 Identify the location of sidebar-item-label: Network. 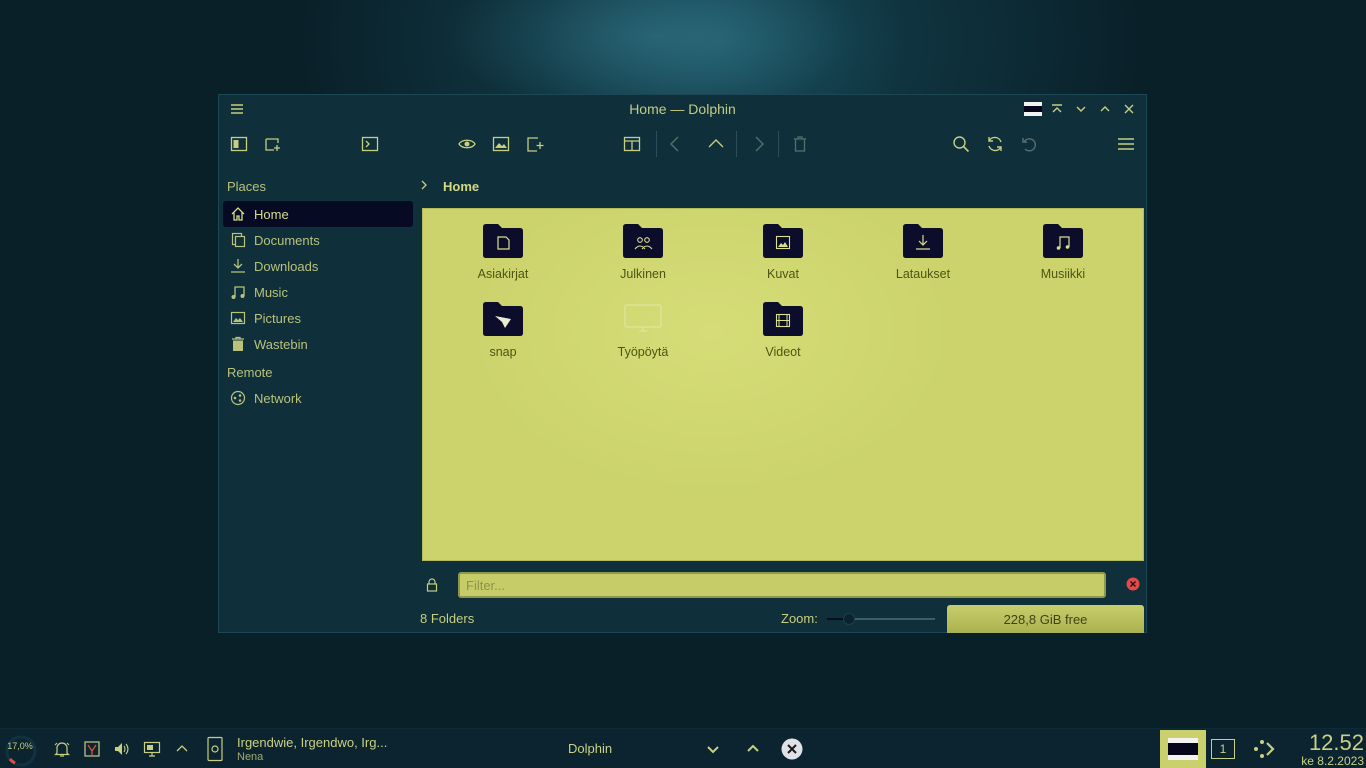
(278, 398).